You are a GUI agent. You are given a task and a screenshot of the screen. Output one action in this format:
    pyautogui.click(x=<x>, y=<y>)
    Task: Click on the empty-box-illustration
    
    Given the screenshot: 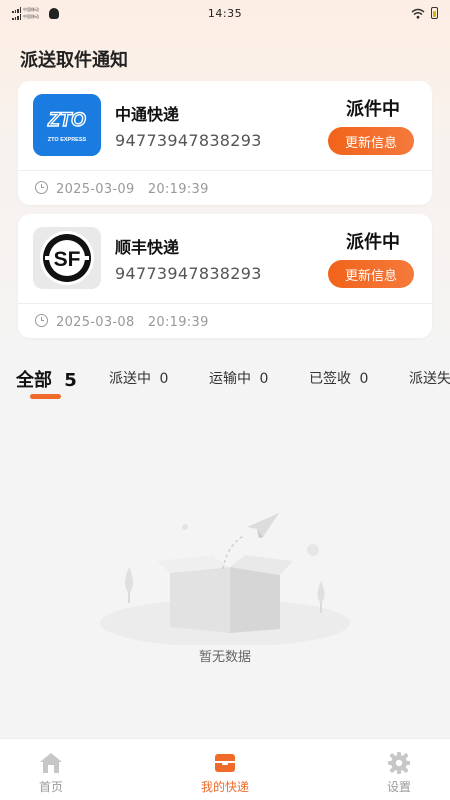 What is the action you would take?
    pyautogui.click(x=225, y=579)
    